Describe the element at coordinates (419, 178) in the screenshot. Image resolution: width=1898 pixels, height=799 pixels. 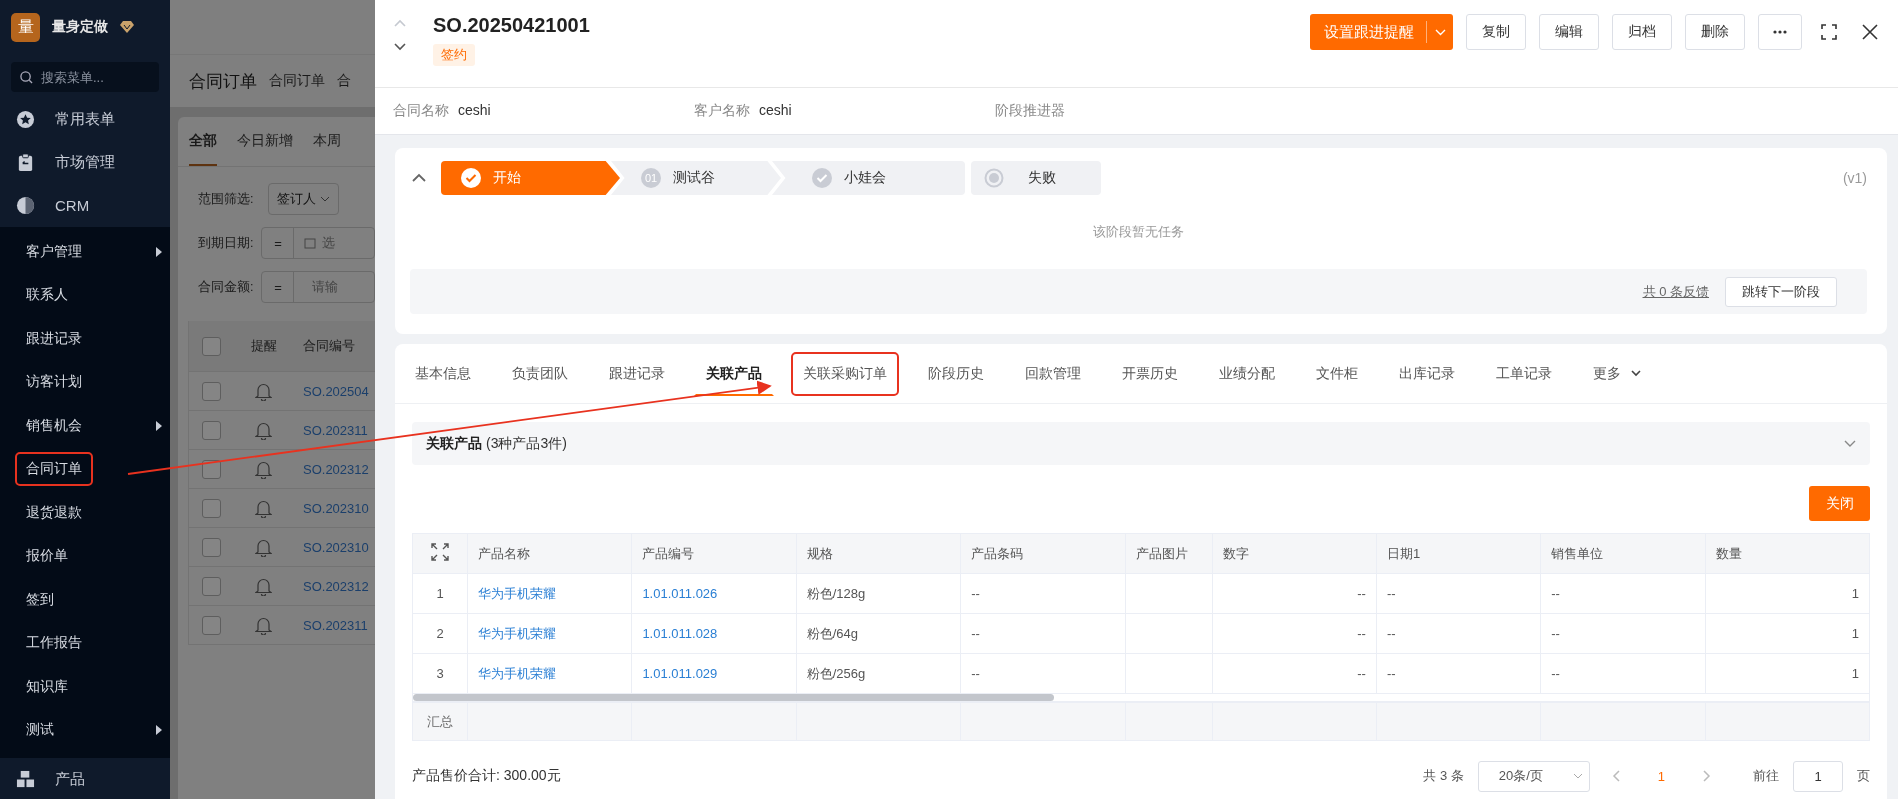
I see `collapse-icon` at that location.